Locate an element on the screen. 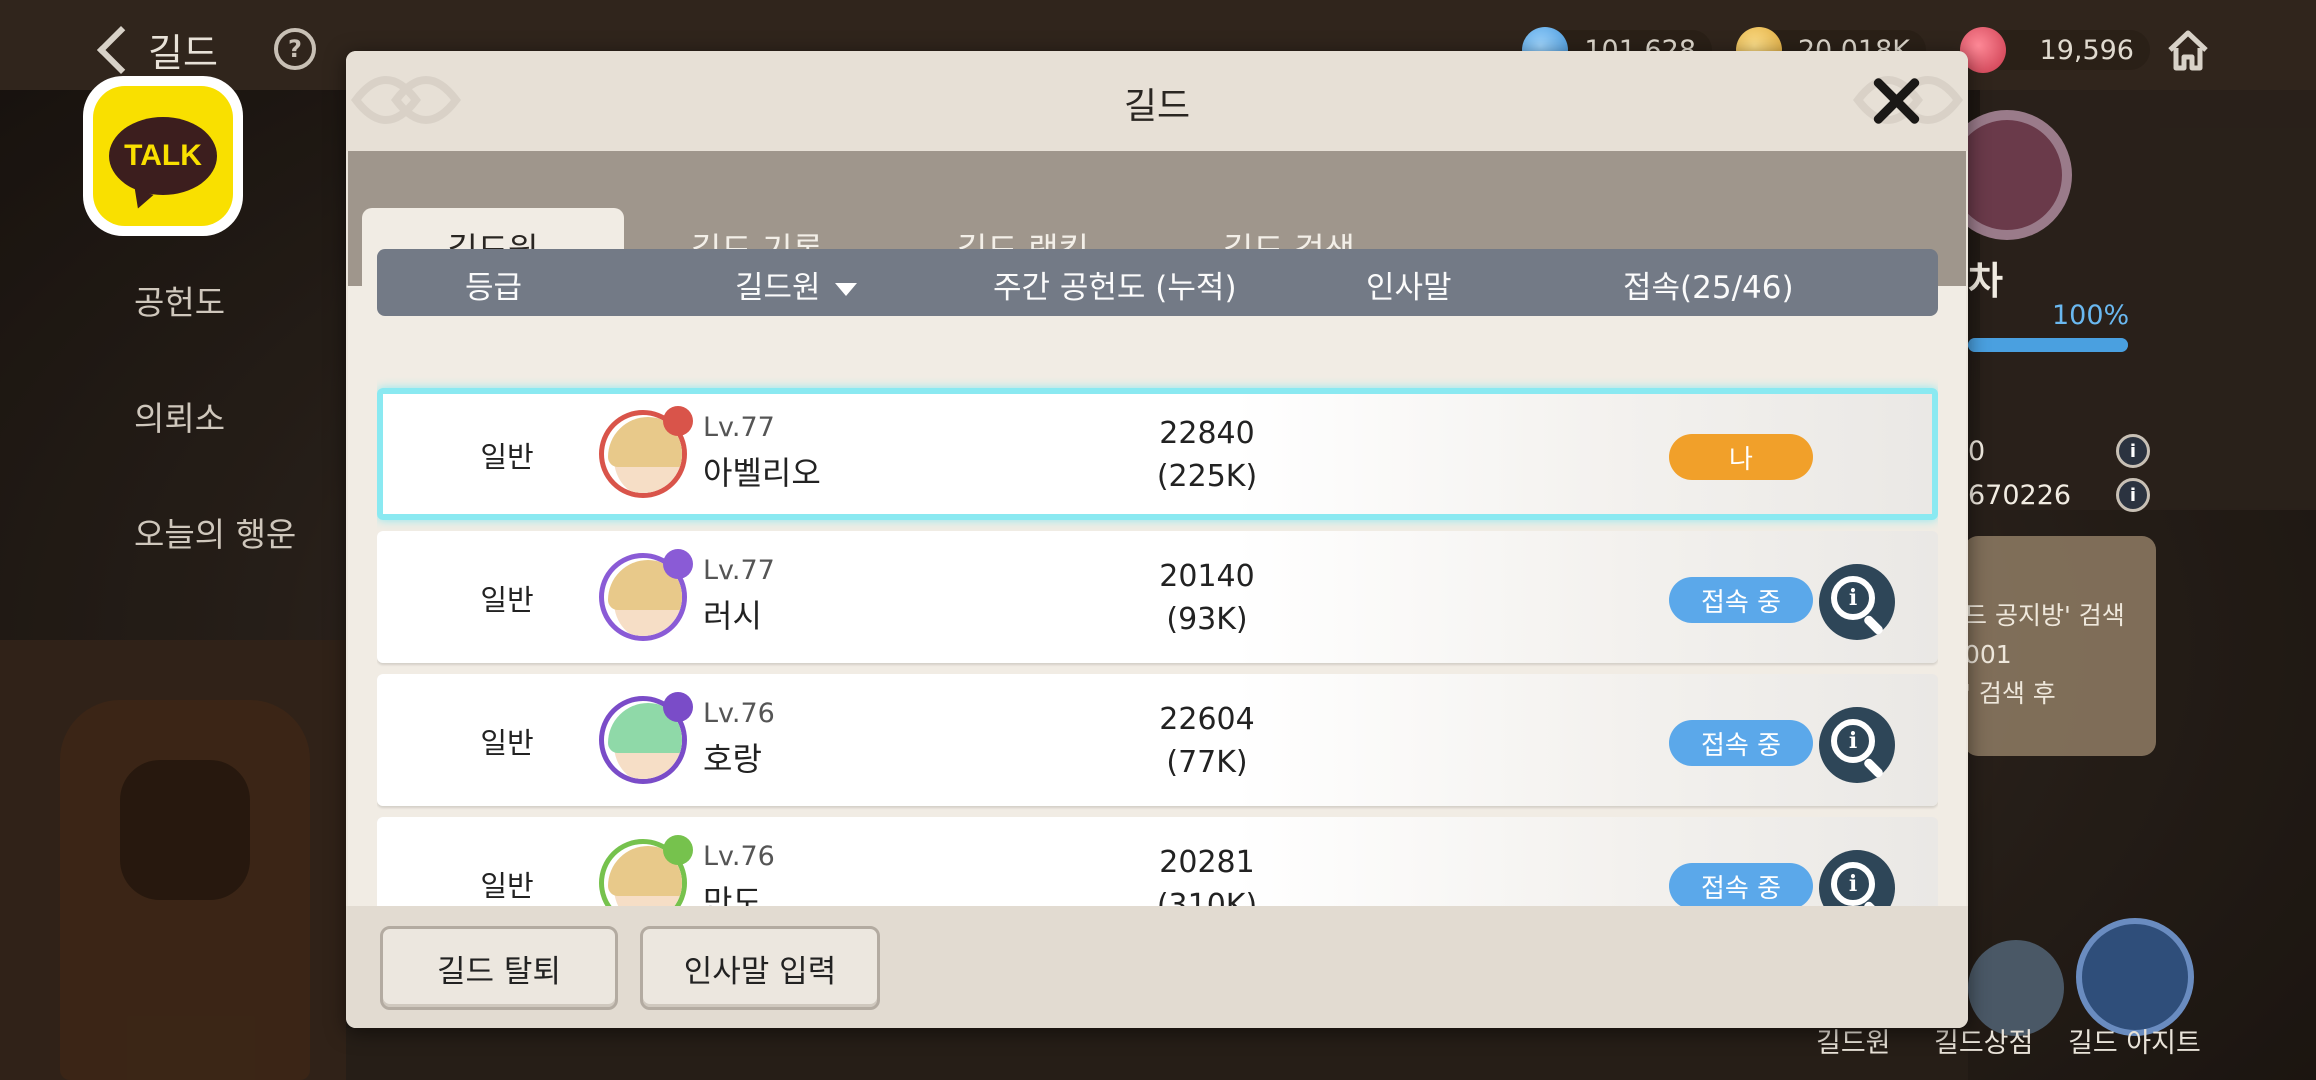 This screenshot has height=1080, width=2316. panel-stat-2: 670226 is located at coordinates (2020, 495).